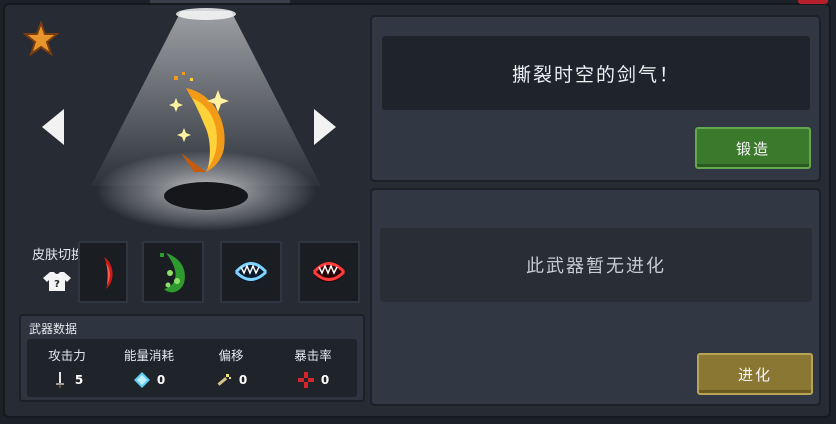 This screenshot has height=424, width=836. What do you see at coordinates (755, 374) in the screenshot?
I see `evolve-button: 进化` at bounding box center [755, 374].